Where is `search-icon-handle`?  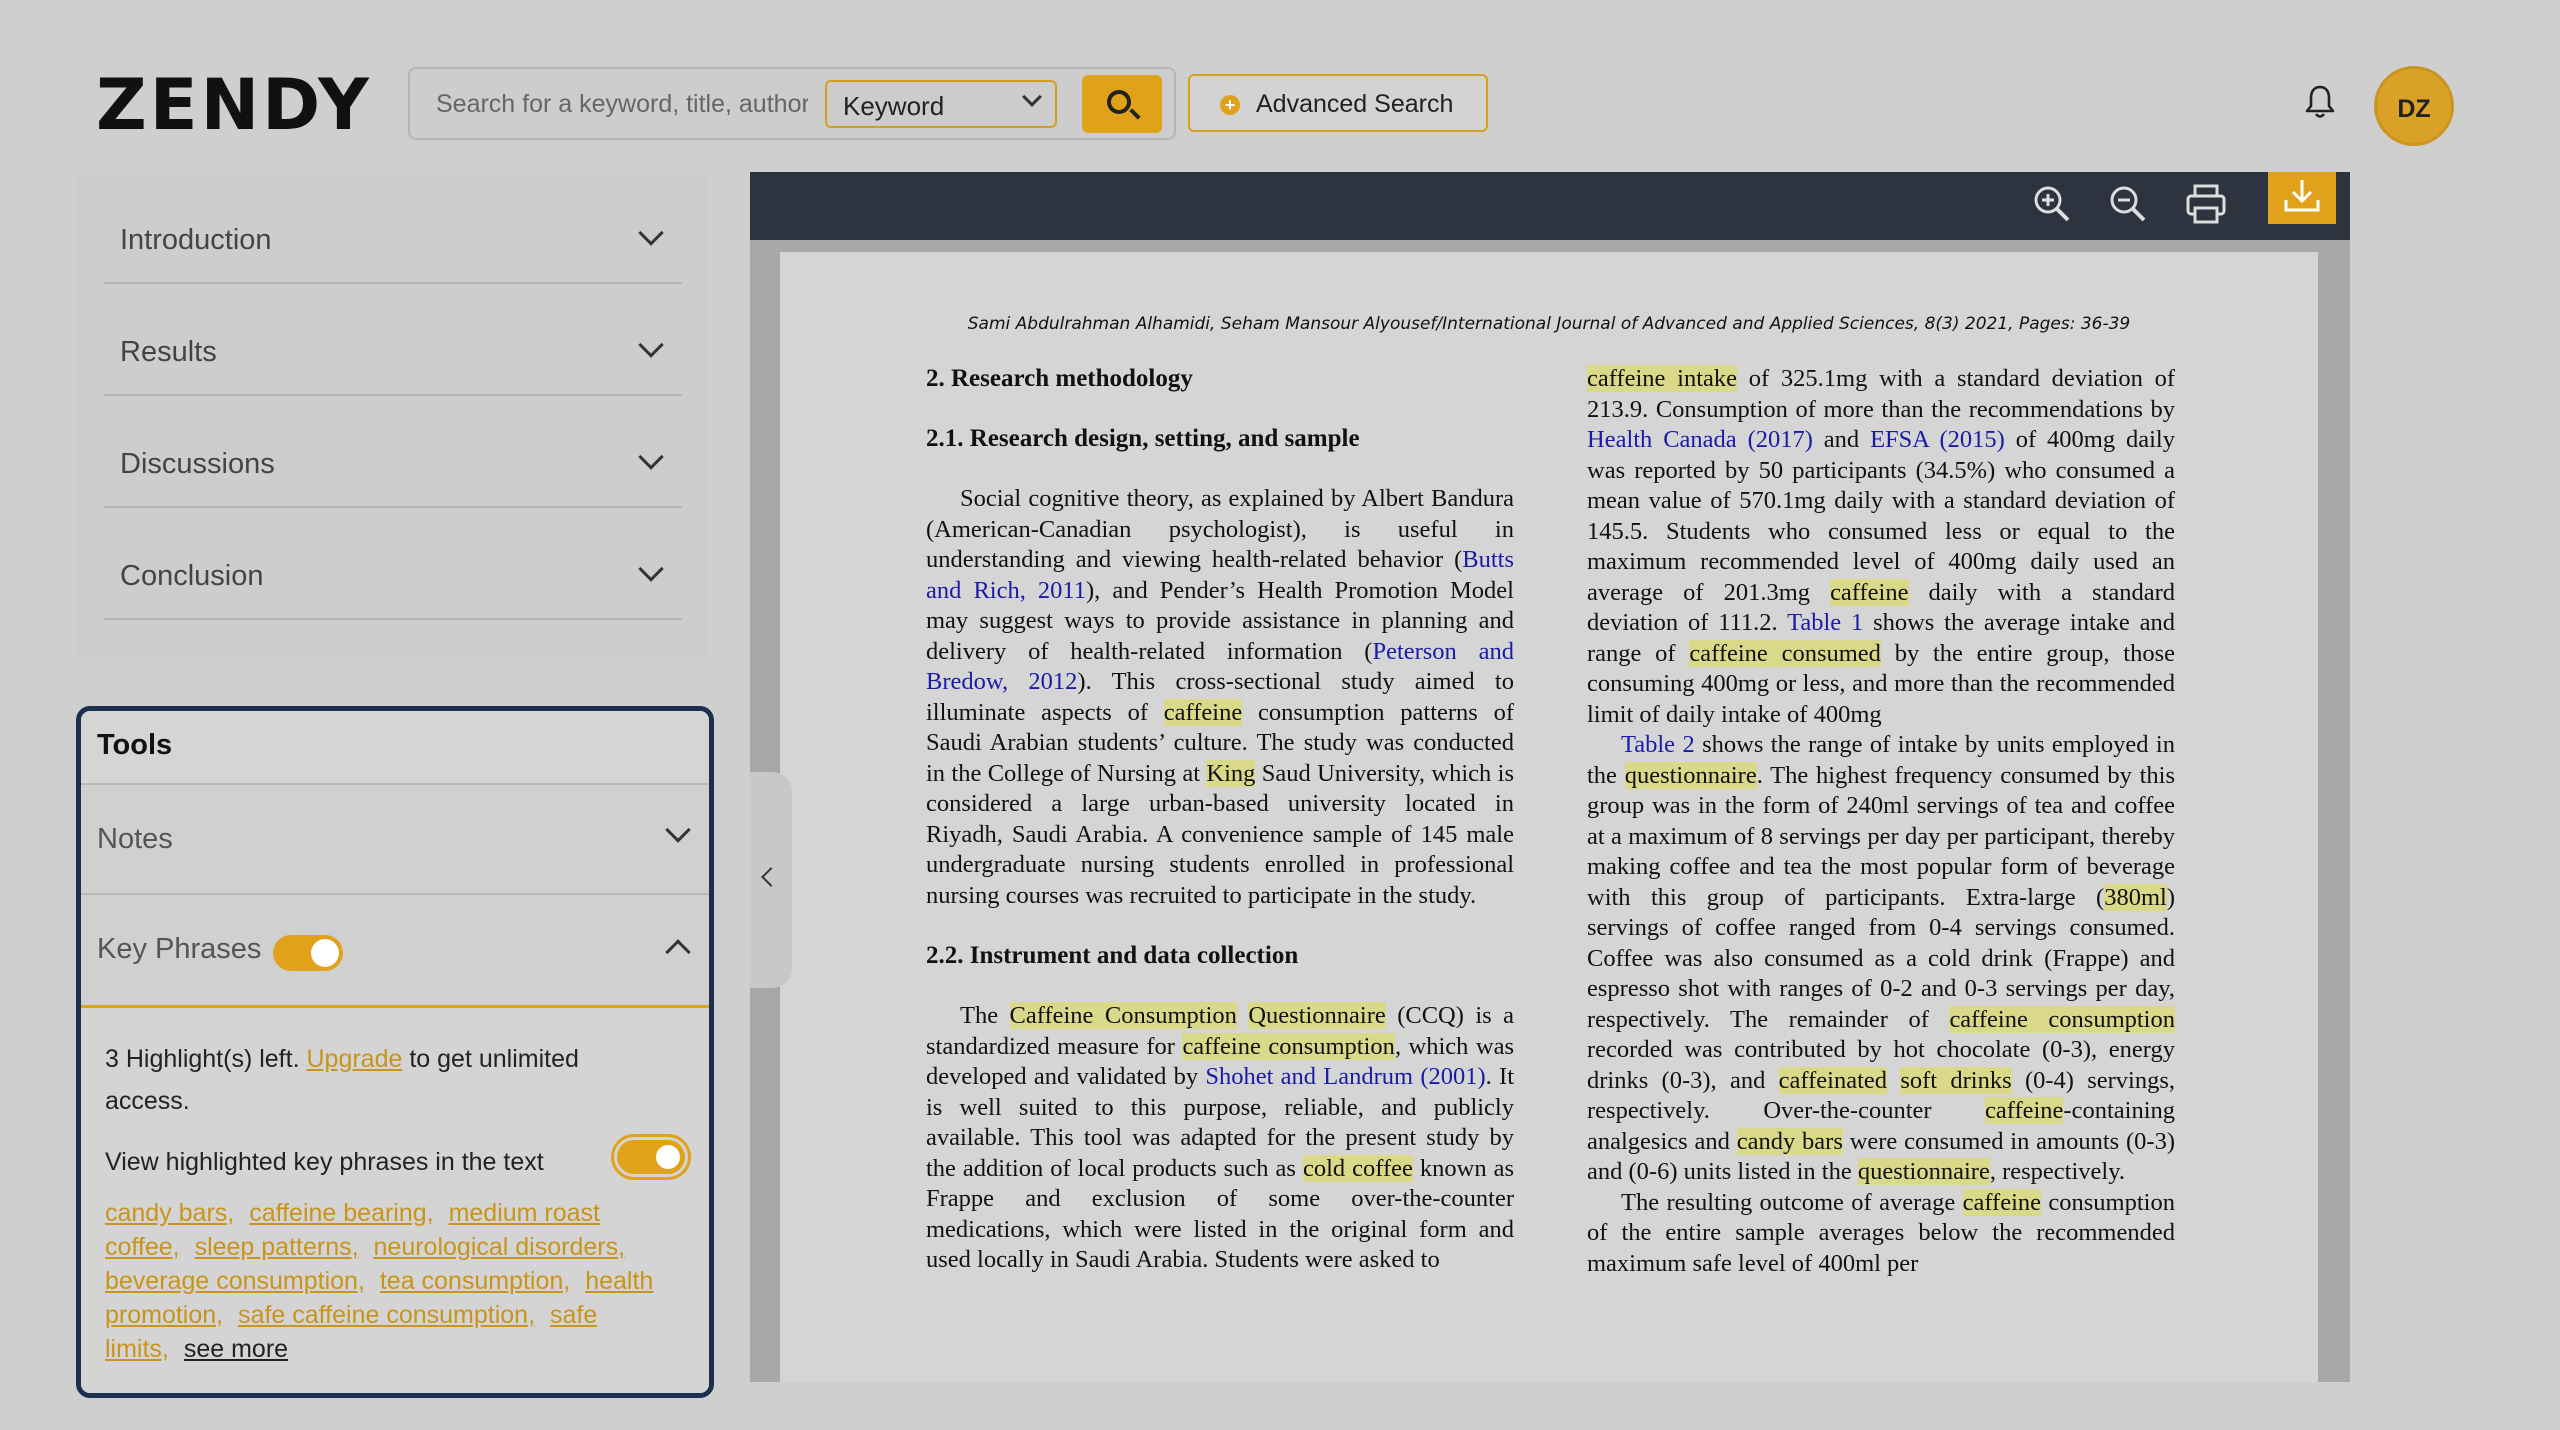
search-icon-handle is located at coordinates (1135, 114).